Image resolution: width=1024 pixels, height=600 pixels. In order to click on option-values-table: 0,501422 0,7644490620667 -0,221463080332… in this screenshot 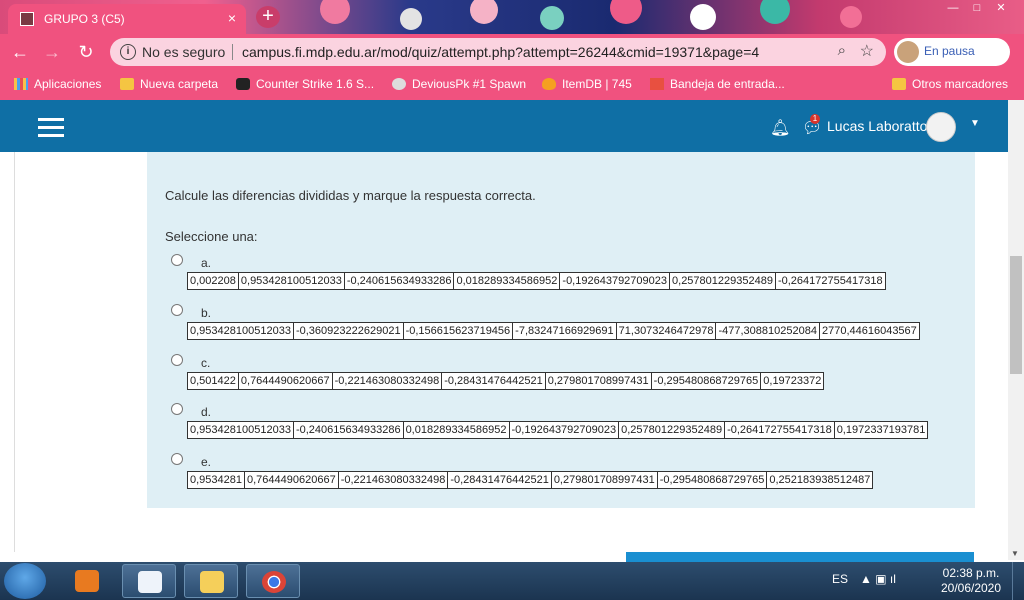, I will do `click(506, 381)`.